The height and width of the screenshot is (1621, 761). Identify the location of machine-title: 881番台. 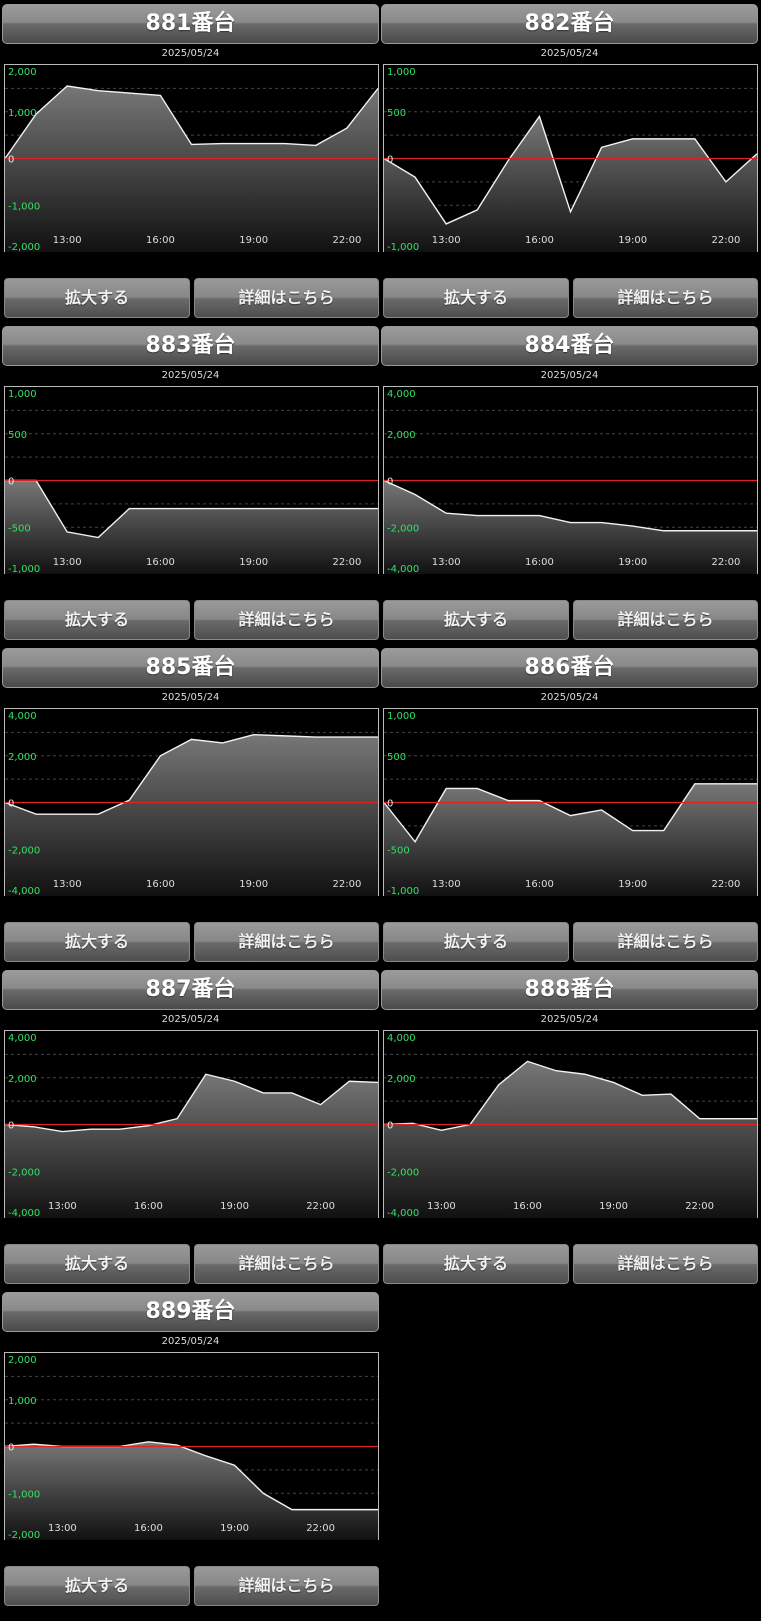
(190, 24).